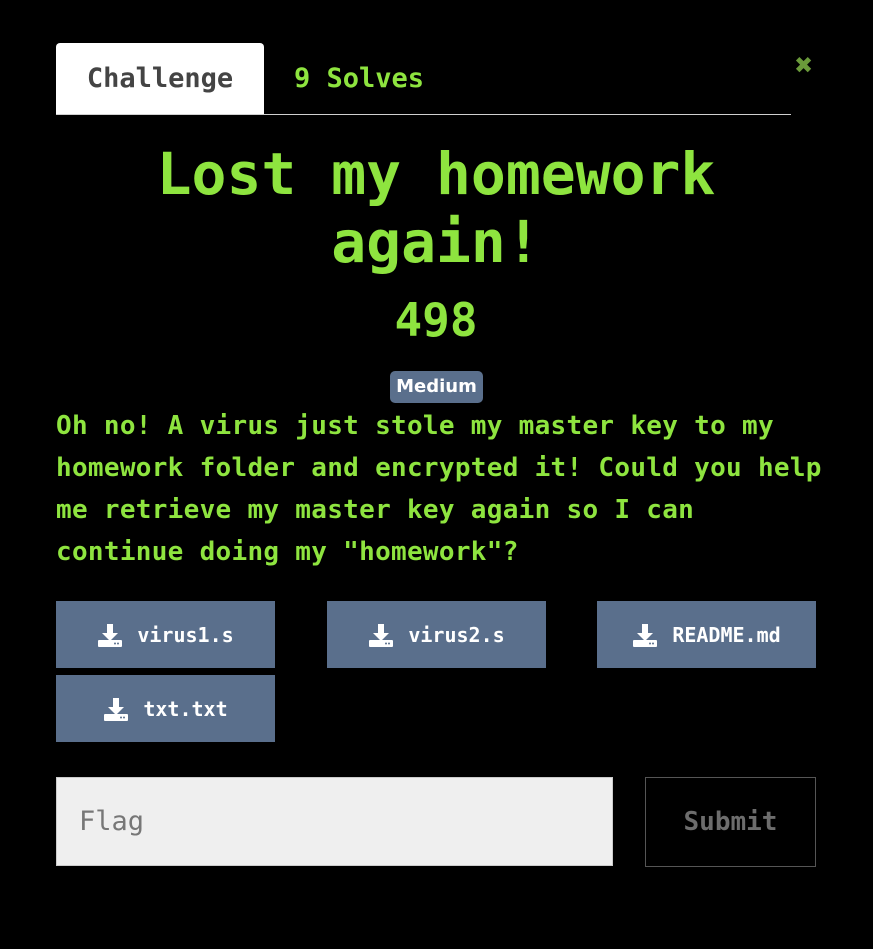 This screenshot has width=873, height=949. Describe the element at coordinates (436, 208) in the screenshot. I see `challenge-title: Lost my homework again!` at that location.